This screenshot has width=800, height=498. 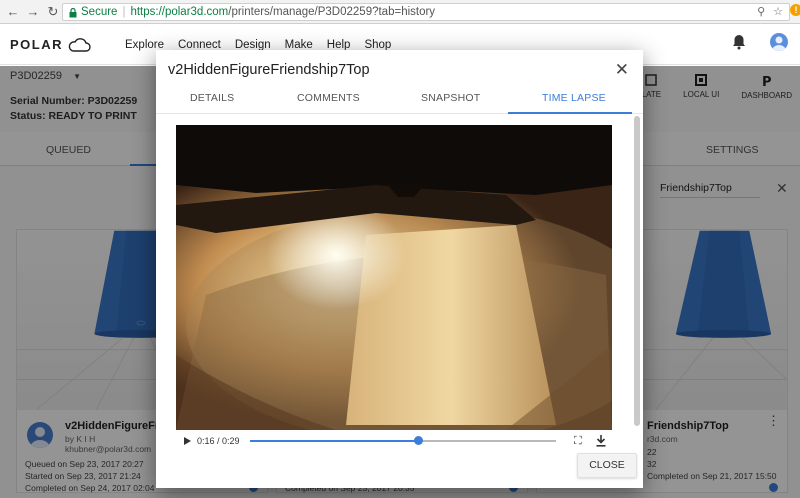 I want to click on nav-explore: Explore, so click(x=144, y=45).